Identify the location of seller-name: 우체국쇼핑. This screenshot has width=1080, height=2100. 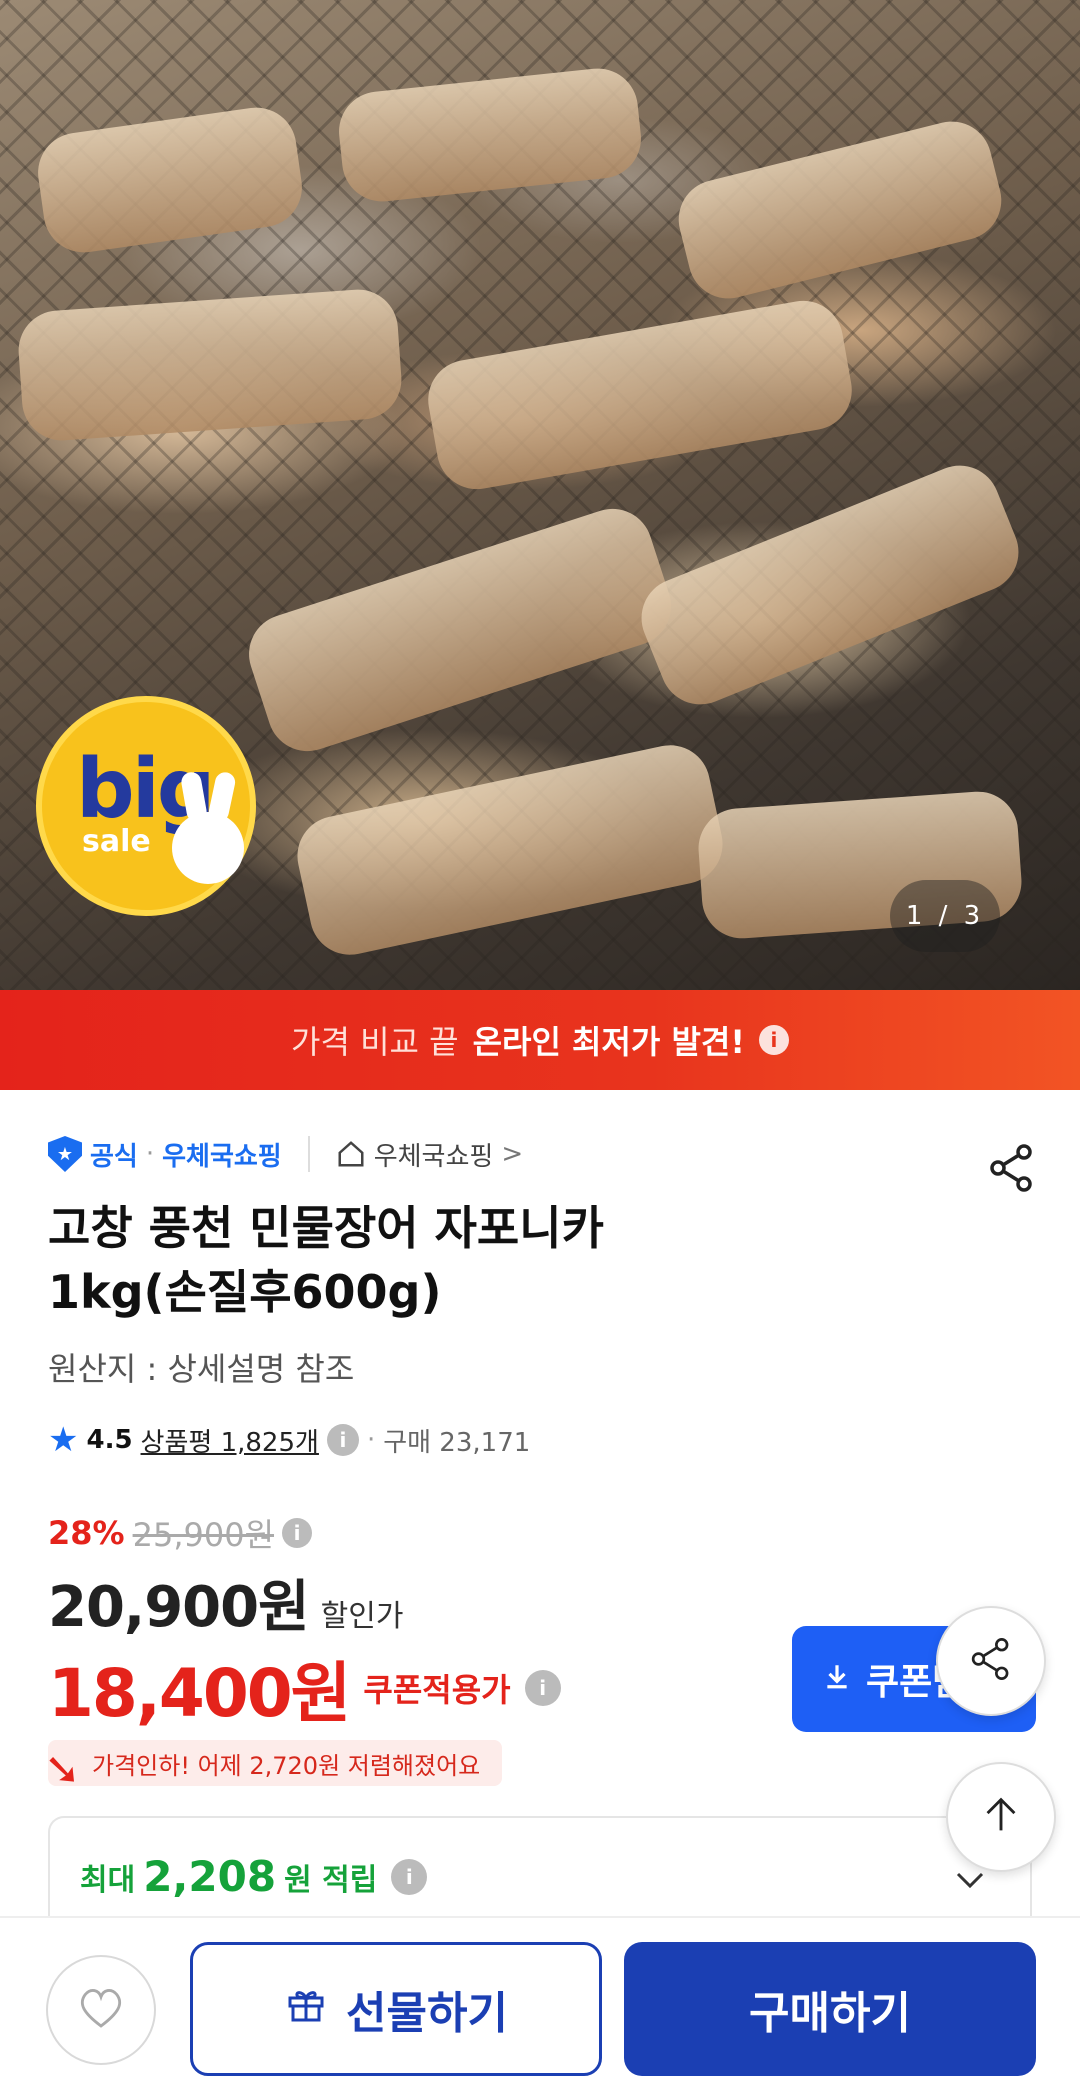
(222, 1156).